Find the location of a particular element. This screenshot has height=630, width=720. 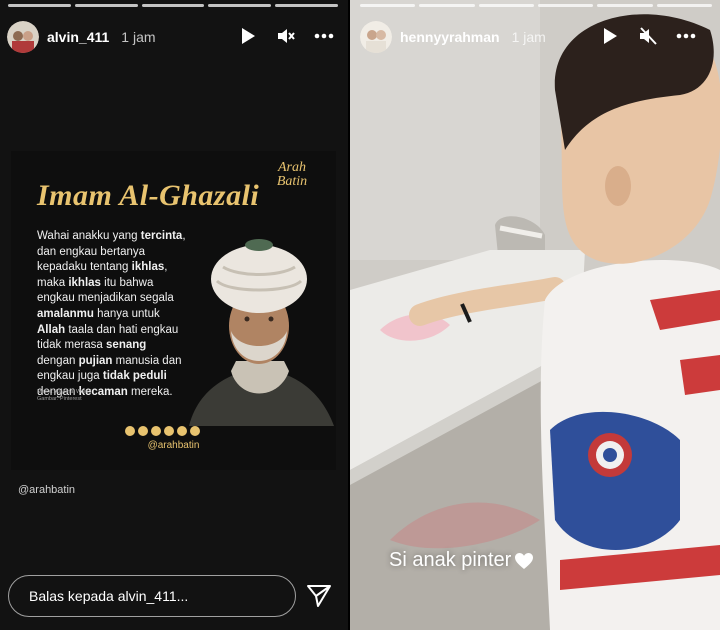

send-icon is located at coordinates (319, 596).